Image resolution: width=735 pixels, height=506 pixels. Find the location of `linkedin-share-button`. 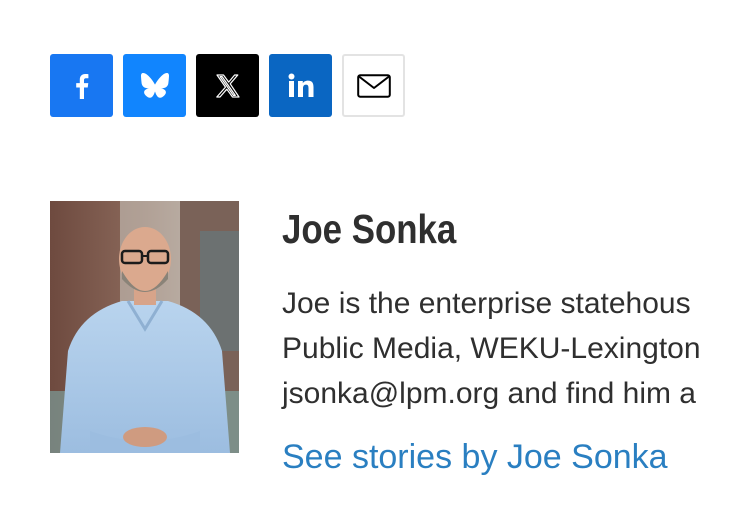

linkedin-share-button is located at coordinates (300, 85).